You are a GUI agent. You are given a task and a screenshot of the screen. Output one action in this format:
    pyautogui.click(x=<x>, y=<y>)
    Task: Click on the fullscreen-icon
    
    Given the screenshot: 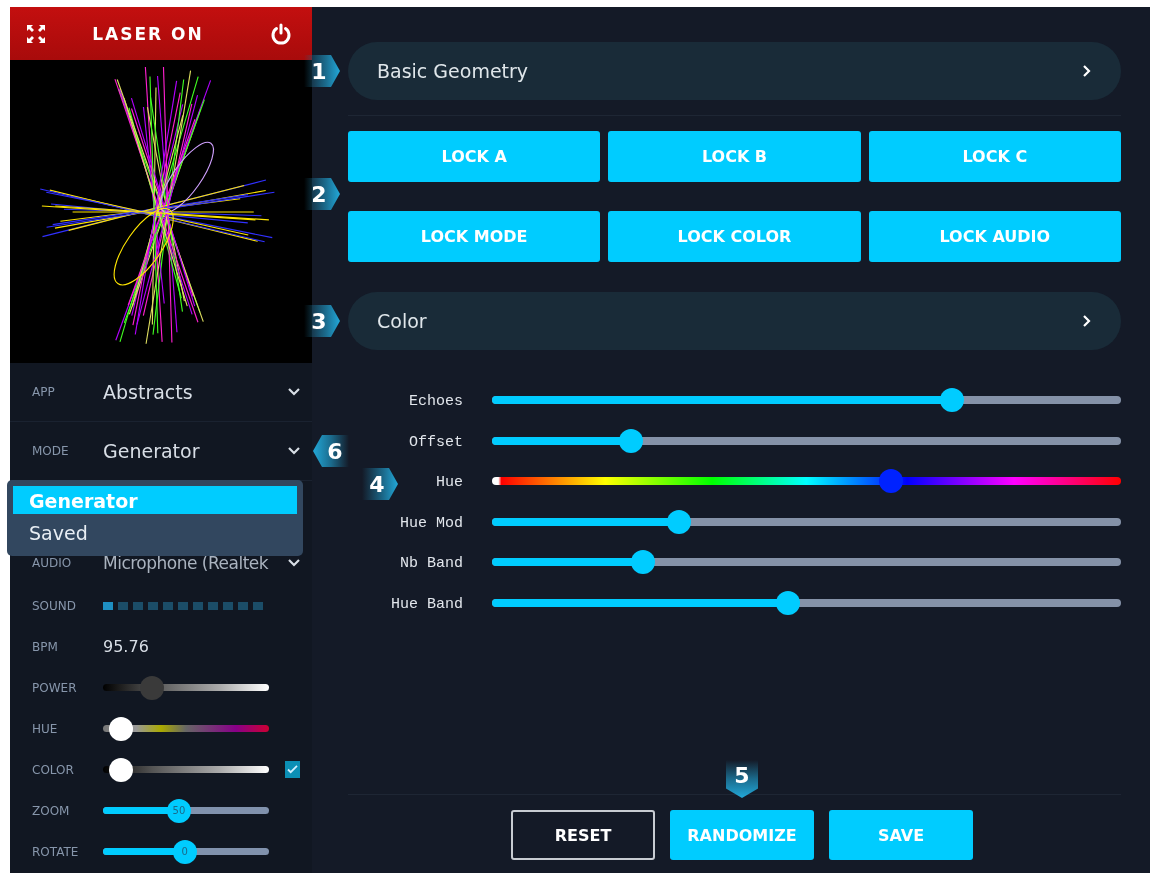 What is the action you would take?
    pyautogui.click(x=36, y=33)
    